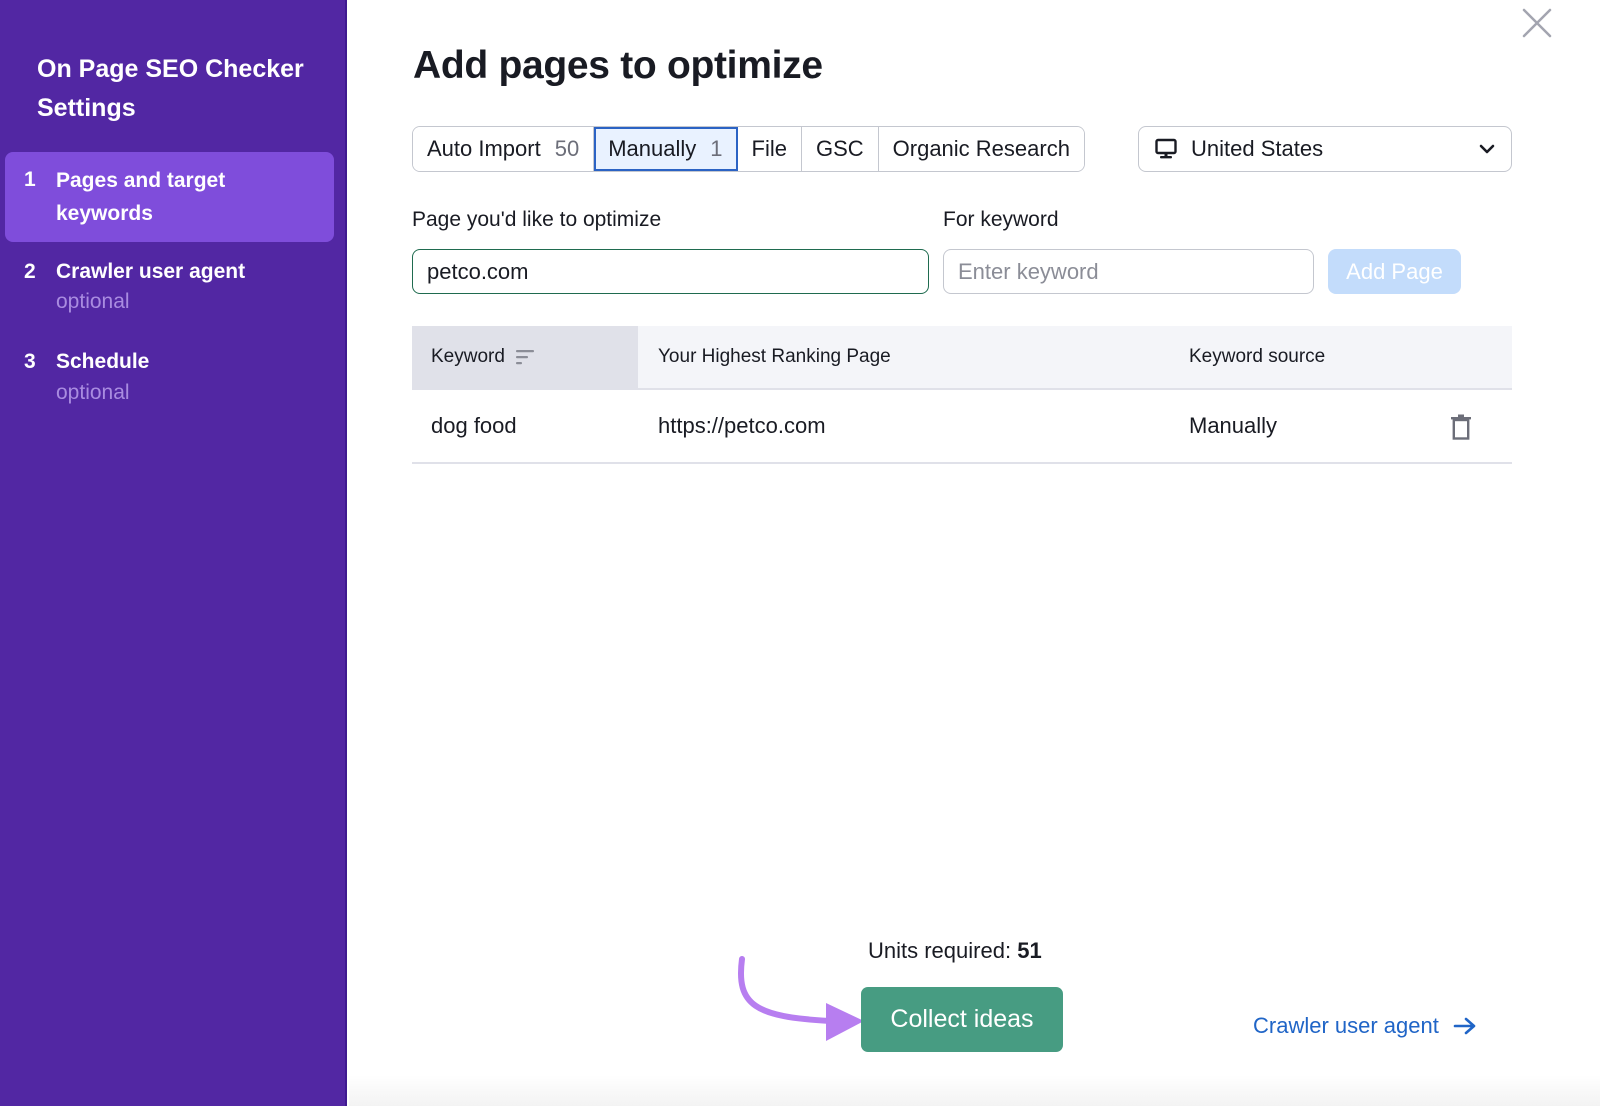  What do you see at coordinates (484, 148) in the screenshot?
I see `tab-label: Auto Import` at bounding box center [484, 148].